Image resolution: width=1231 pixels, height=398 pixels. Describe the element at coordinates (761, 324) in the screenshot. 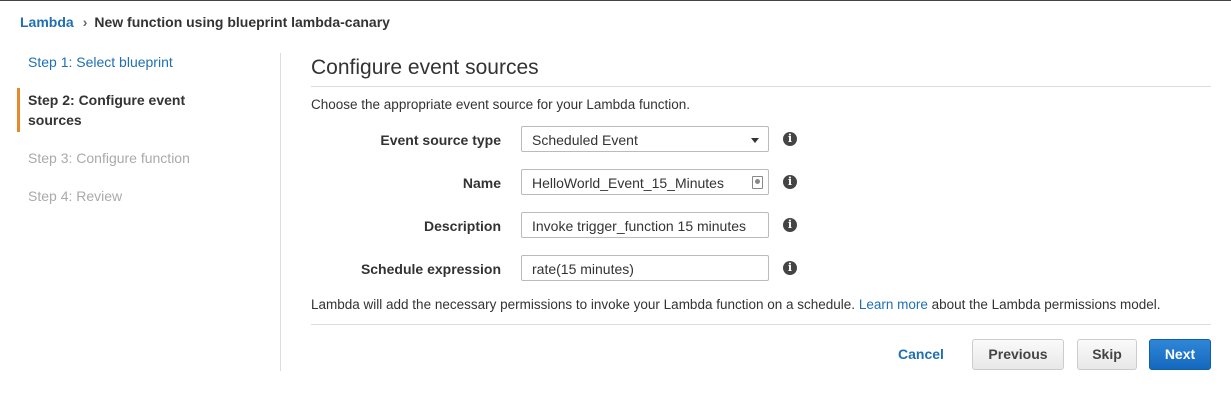

I see `footer-divider` at that location.